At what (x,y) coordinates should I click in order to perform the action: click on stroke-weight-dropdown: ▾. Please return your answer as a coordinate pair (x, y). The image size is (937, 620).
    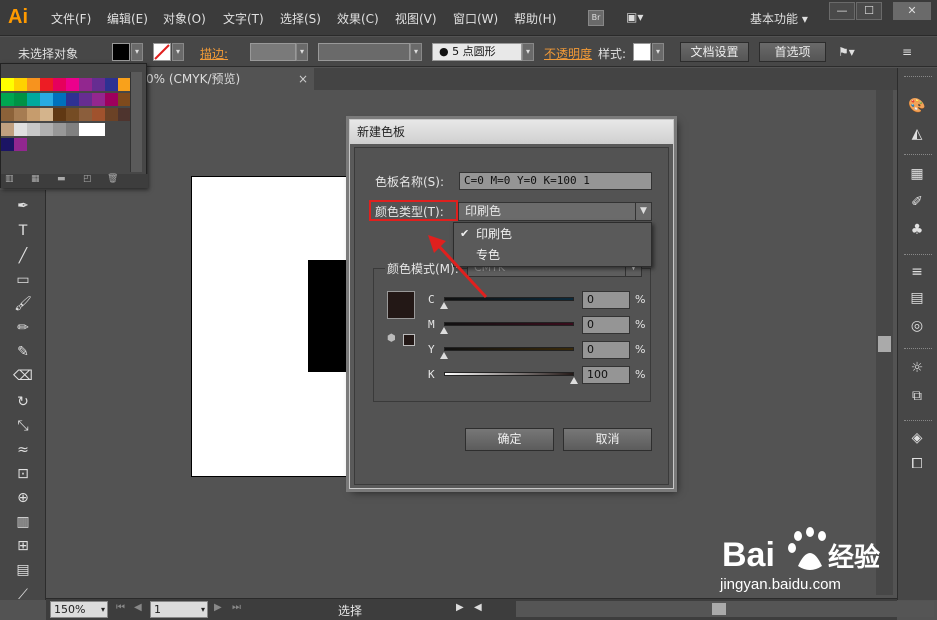
    Looking at the image, I should click on (302, 52).